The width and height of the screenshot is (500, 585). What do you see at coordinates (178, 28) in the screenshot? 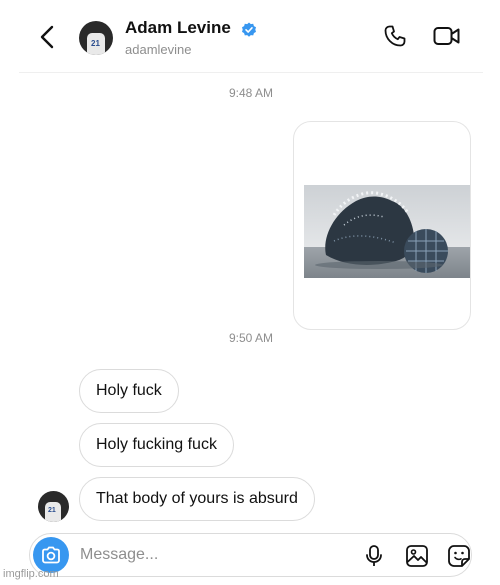
I see `contact-name: Adam Levine` at bounding box center [178, 28].